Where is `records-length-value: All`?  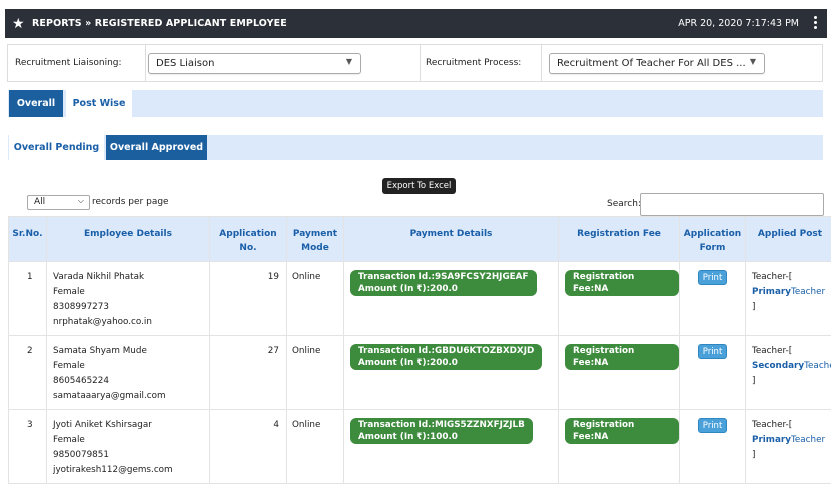 records-length-value: All is located at coordinates (39, 202).